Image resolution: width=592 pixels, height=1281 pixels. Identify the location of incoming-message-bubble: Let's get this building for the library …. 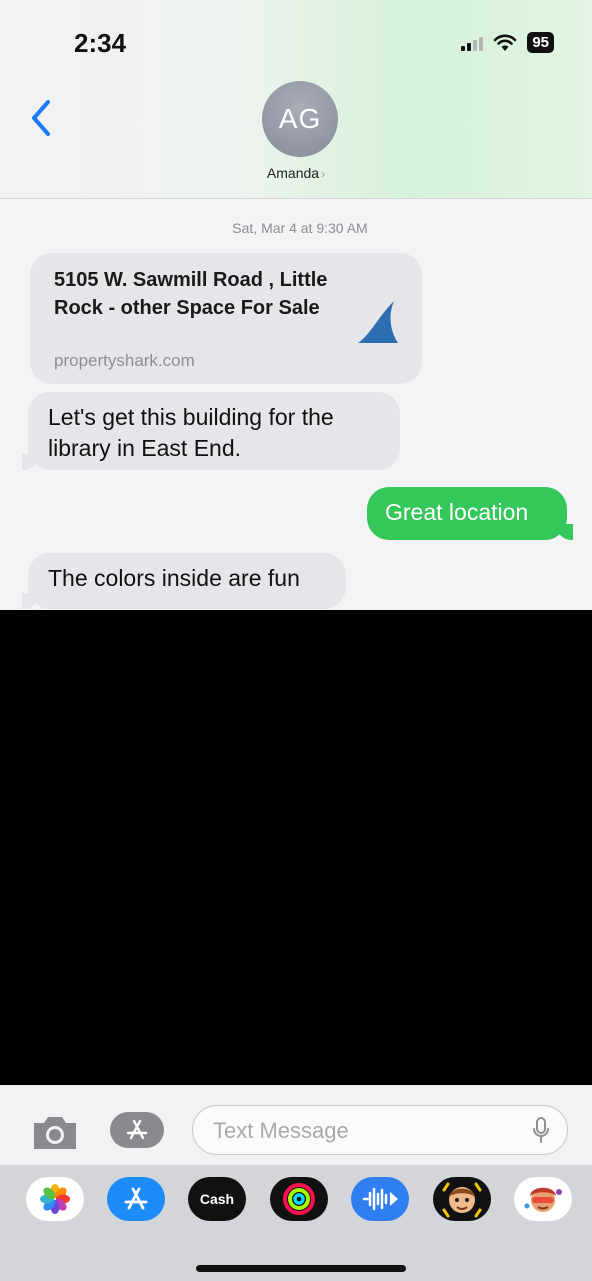
(211, 431).